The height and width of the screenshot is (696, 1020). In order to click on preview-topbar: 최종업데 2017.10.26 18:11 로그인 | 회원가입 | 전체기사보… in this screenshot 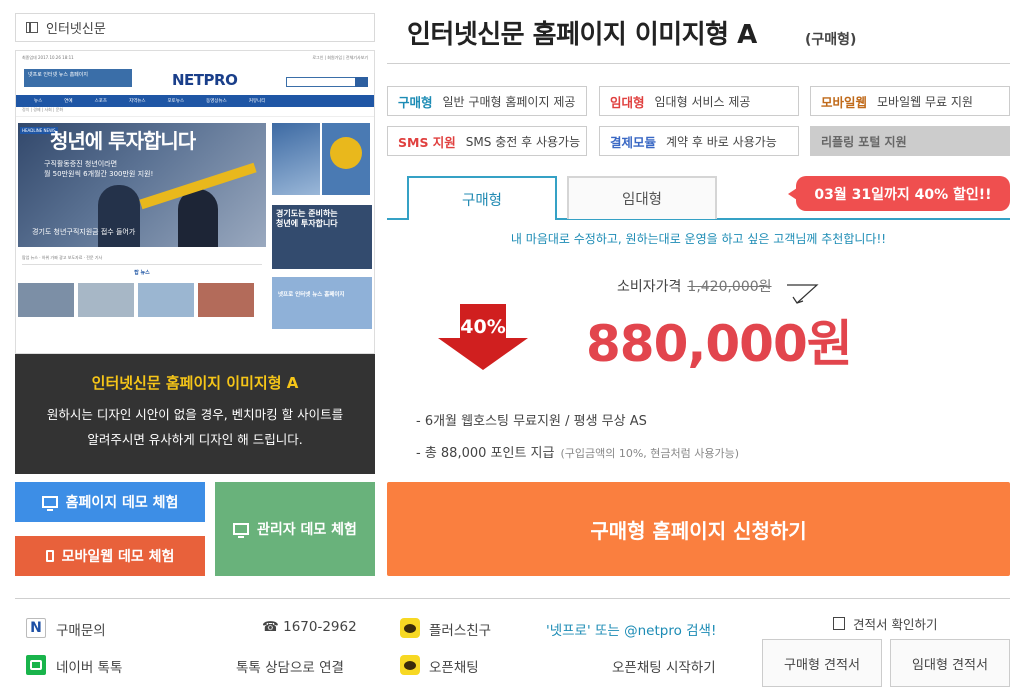, I will do `click(195, 58)`.